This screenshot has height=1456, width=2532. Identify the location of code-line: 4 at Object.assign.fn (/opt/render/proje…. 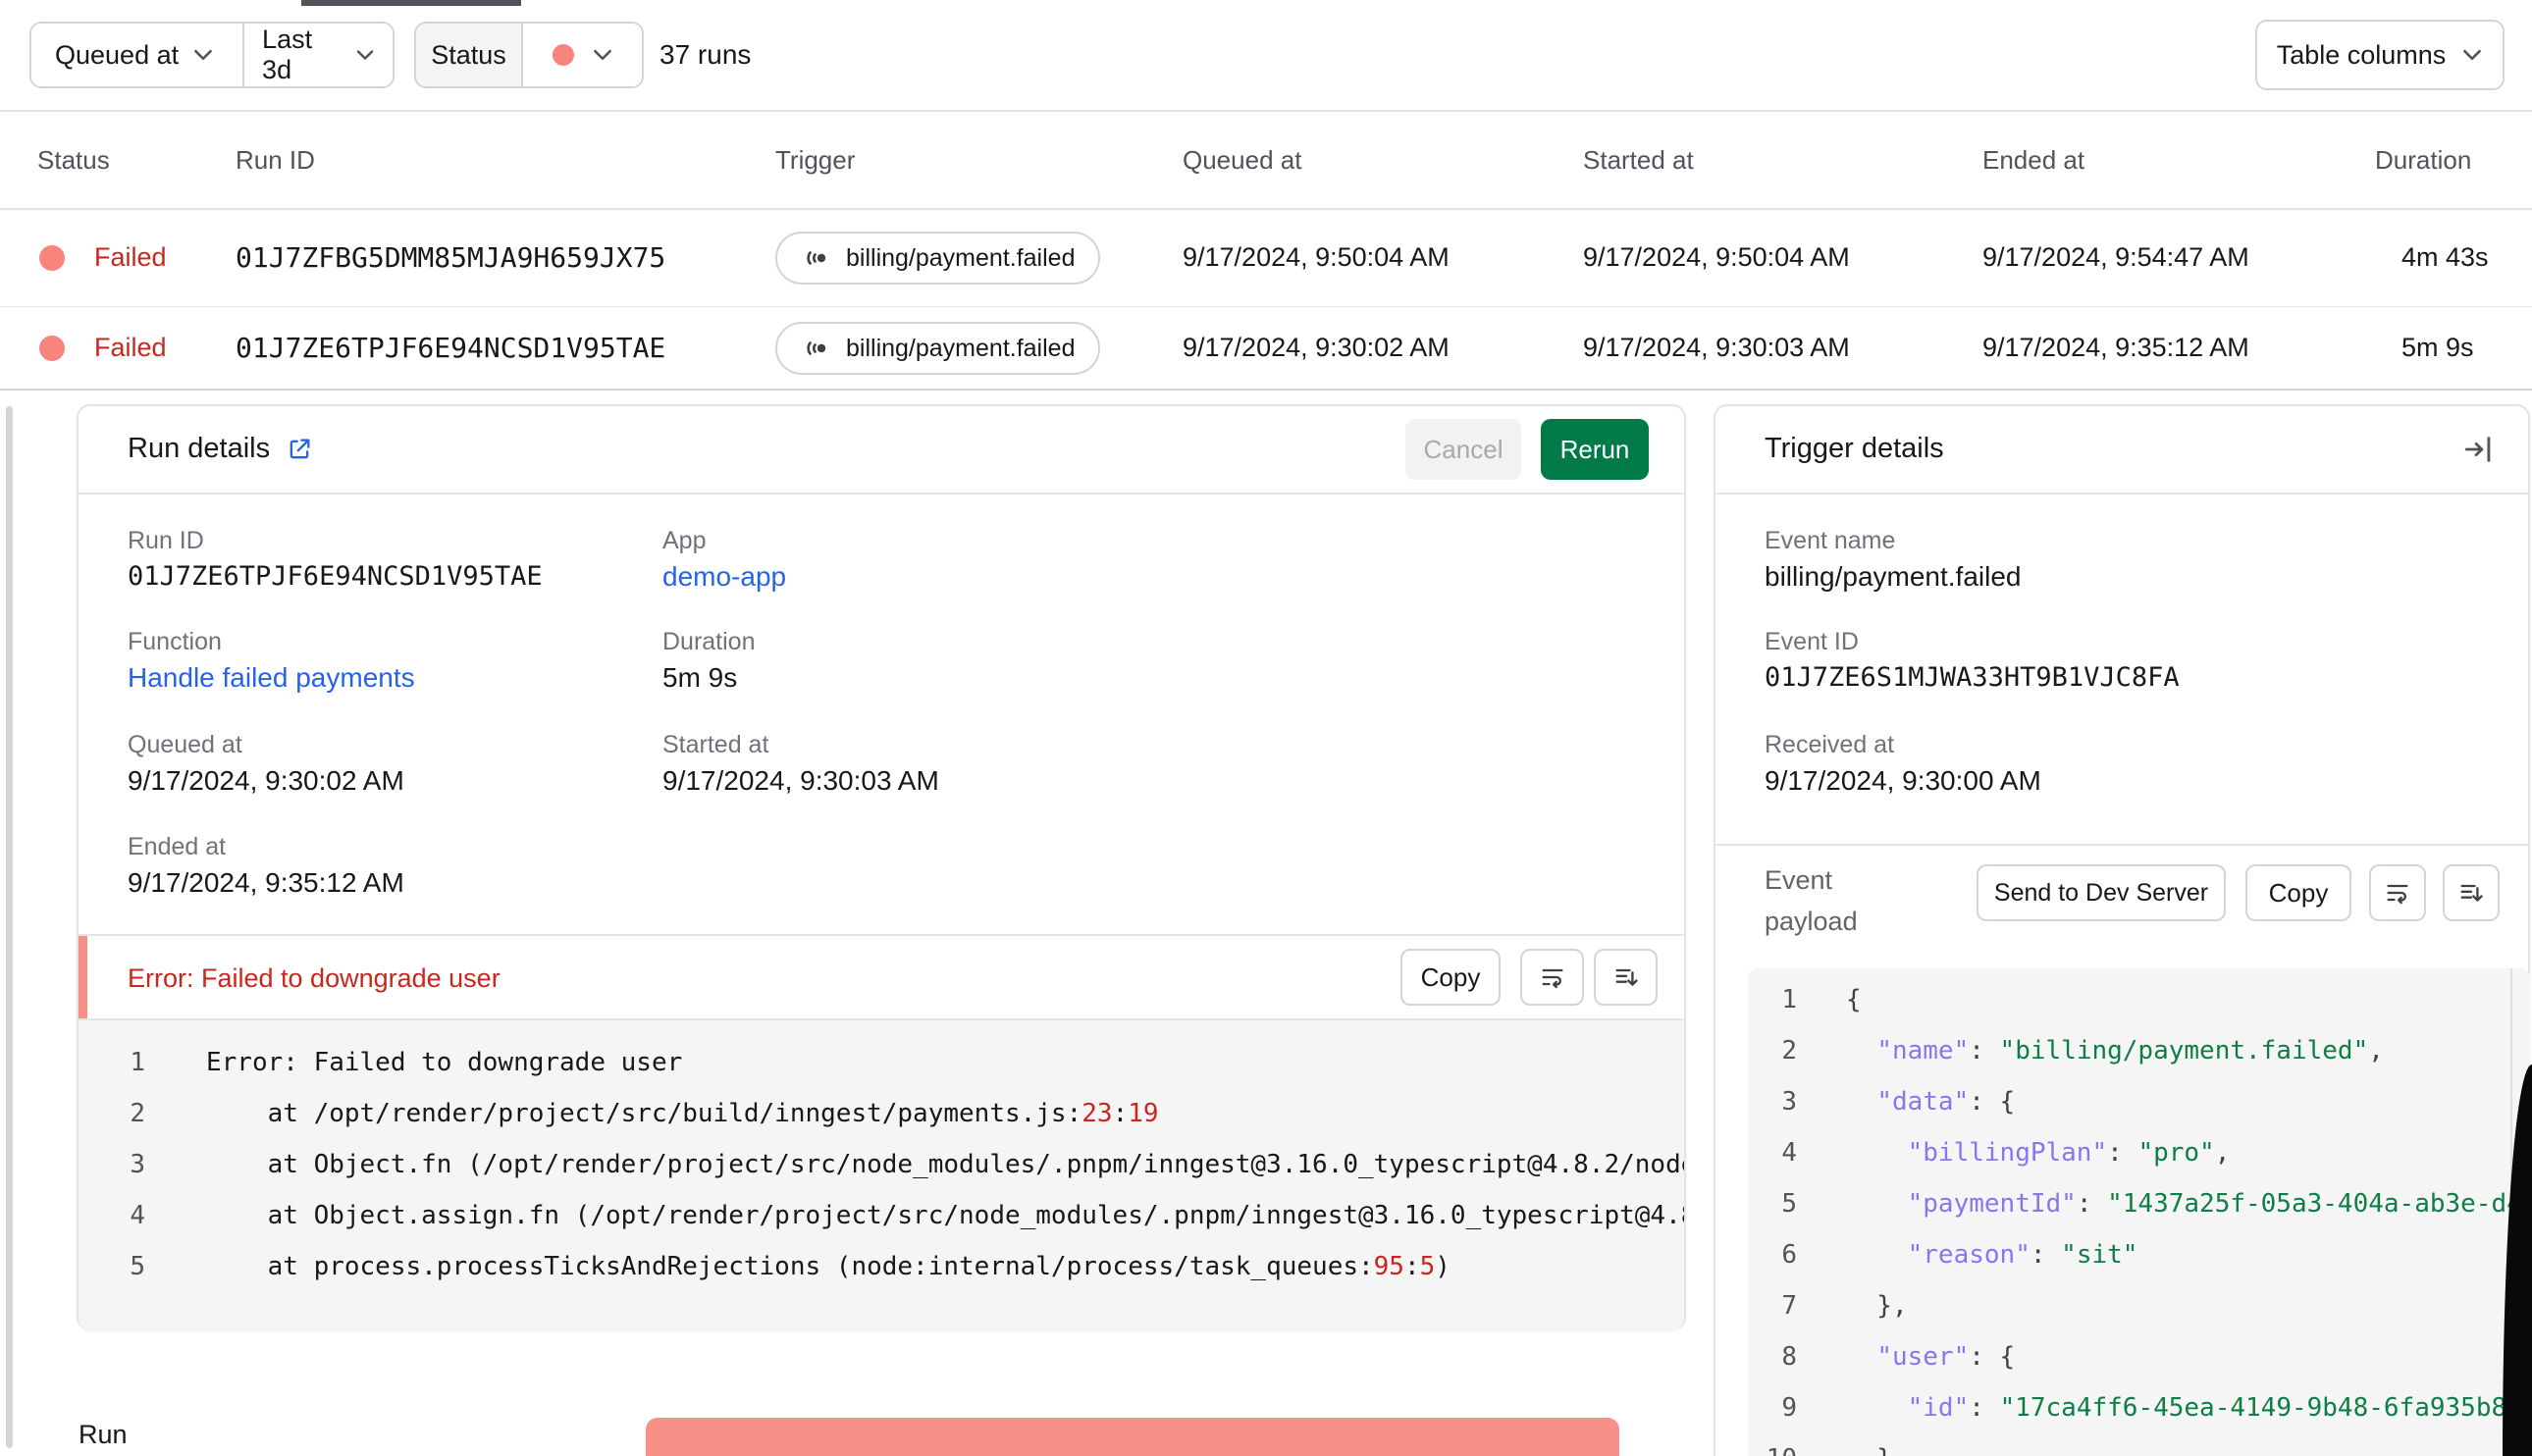
(881, 1215).